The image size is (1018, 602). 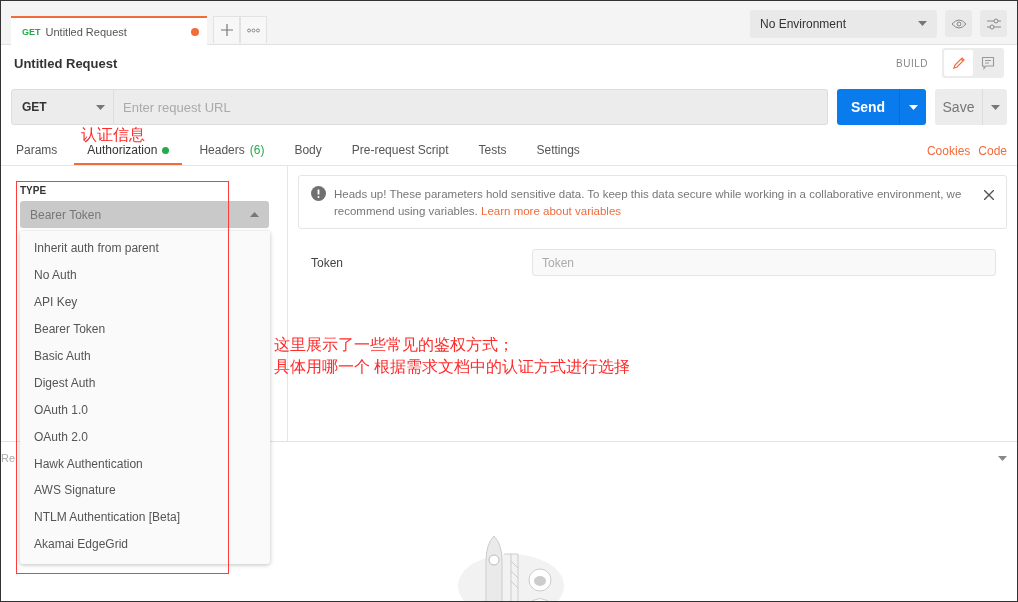 What do you see at coordinates (327, 262) in the screenshot?
I see `token-label: Token` at bounding box center [327, 262].